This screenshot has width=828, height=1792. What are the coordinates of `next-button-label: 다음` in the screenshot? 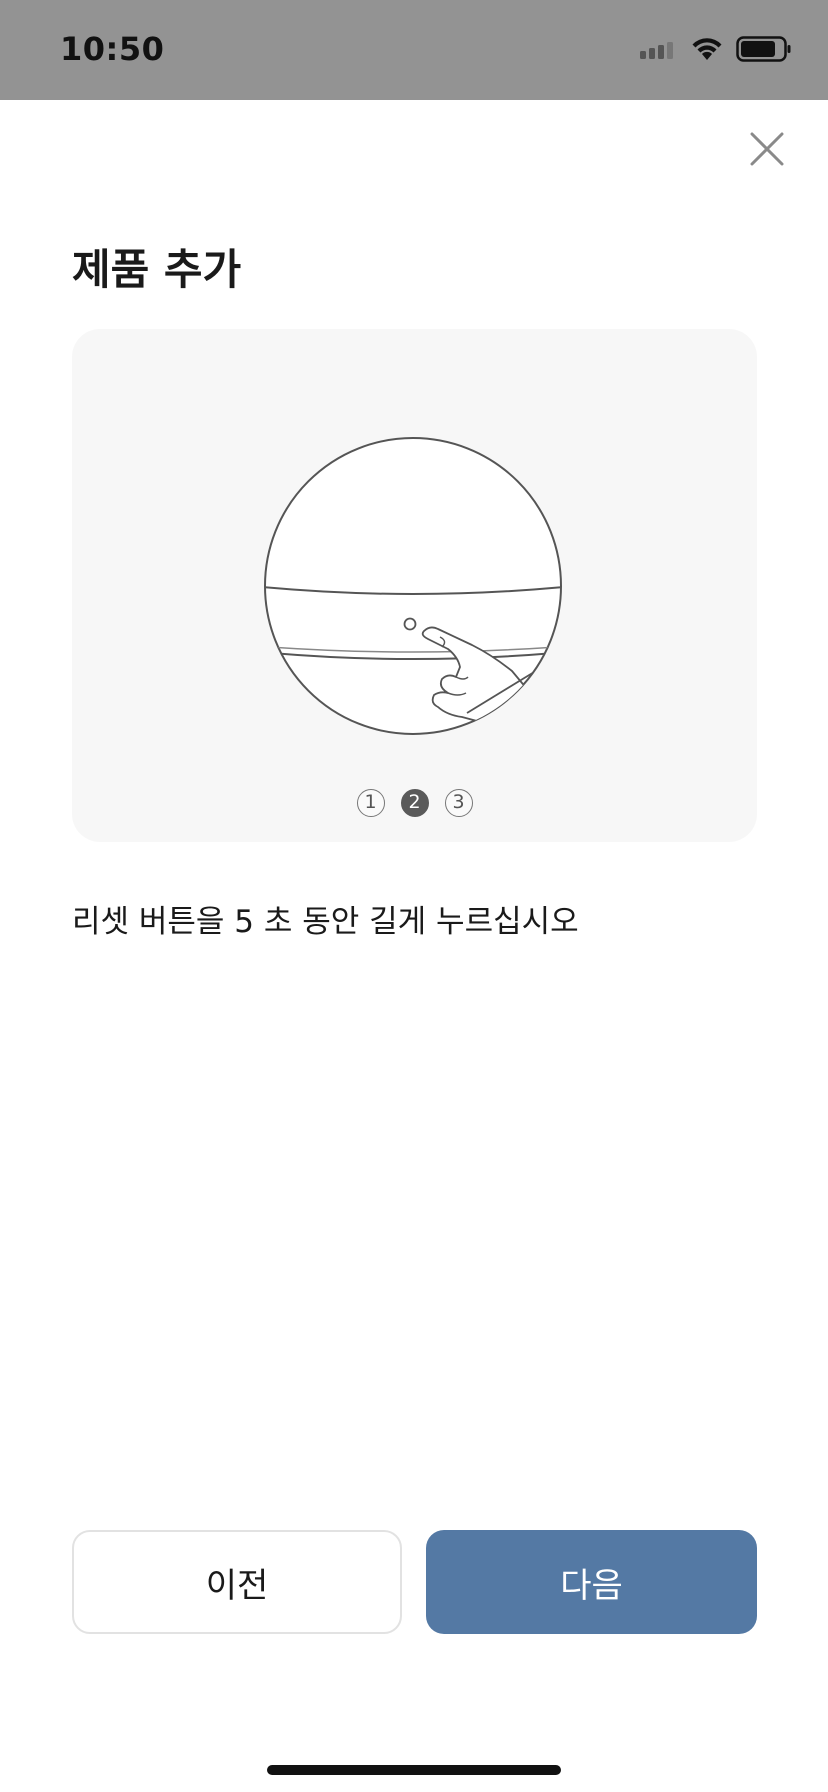 It's located at (591, 1585).